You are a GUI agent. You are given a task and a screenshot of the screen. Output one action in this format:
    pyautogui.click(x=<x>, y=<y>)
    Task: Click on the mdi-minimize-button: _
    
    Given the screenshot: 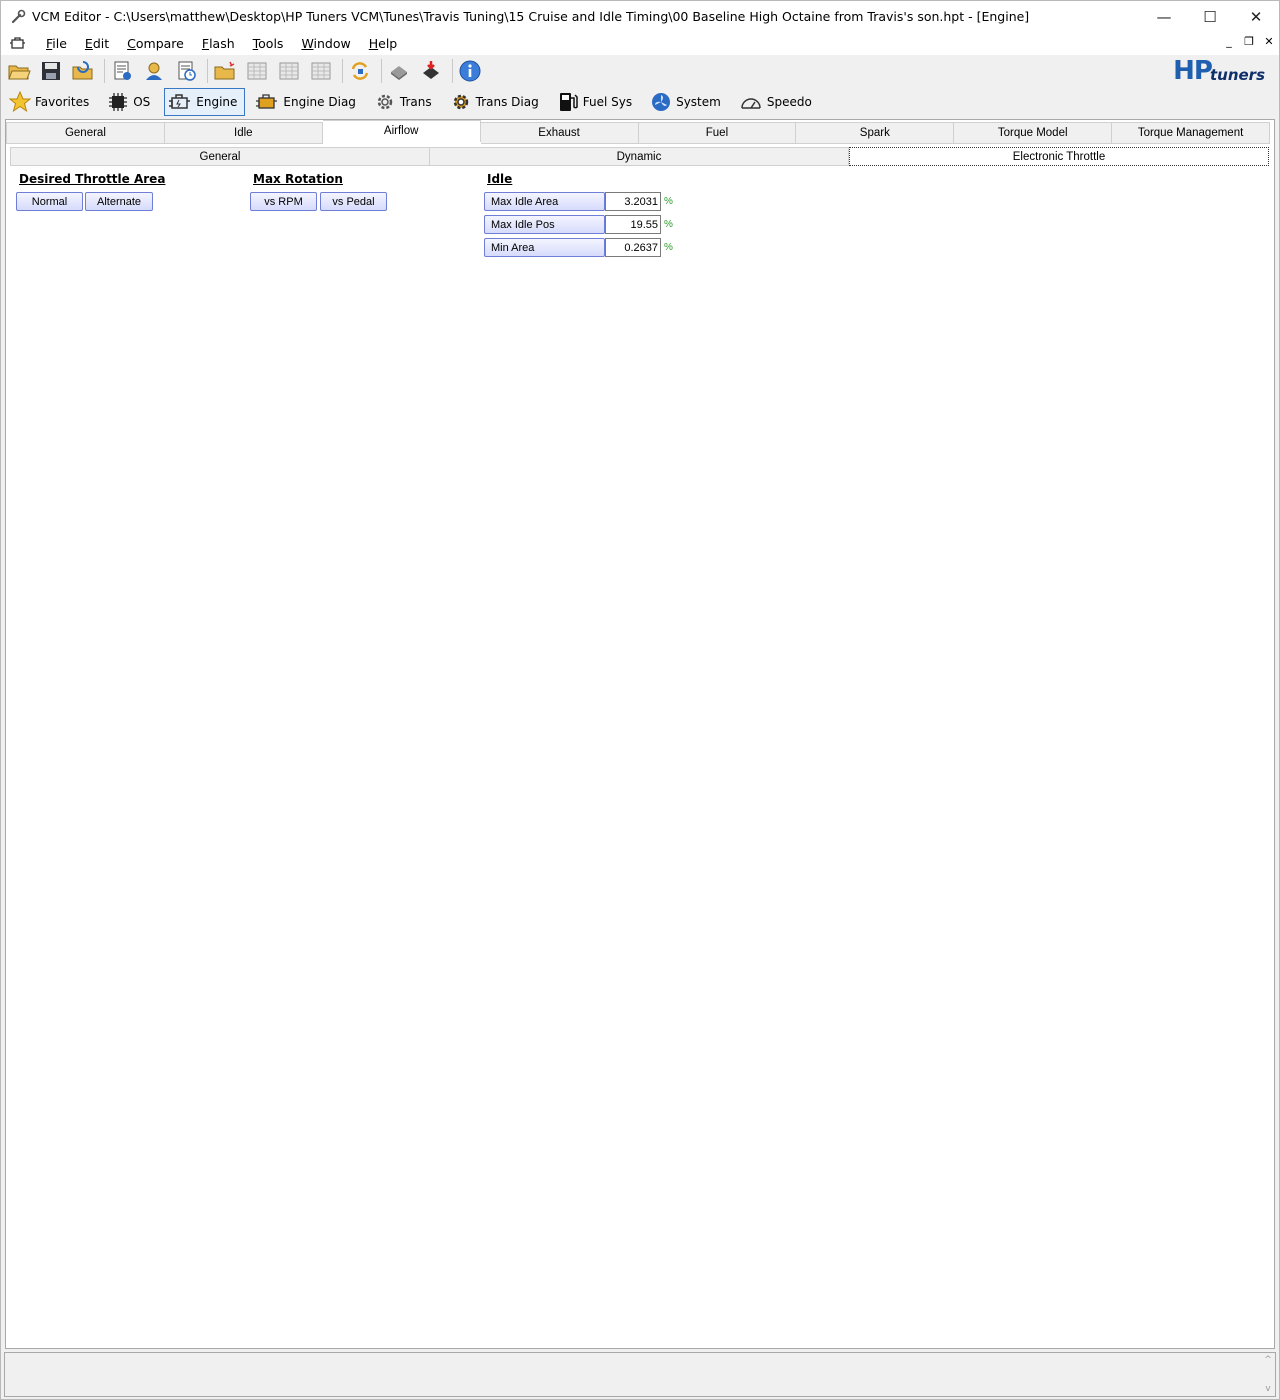 What is the action you would take?
    pyautogui.click(x=1229, y=41)
    